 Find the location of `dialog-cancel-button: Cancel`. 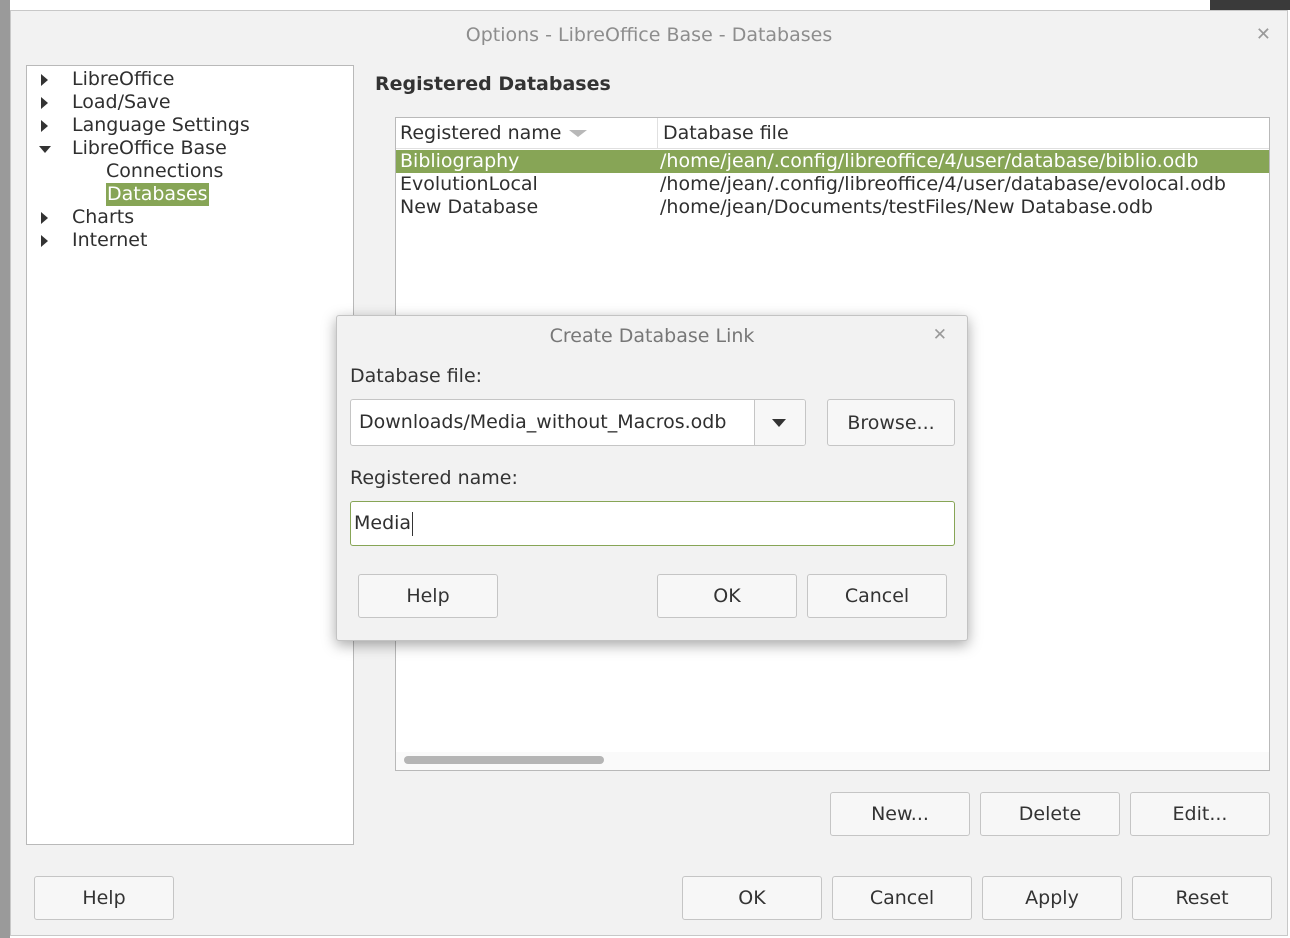

dialog-cancel-button: Cancel is located at coordinates (877, 596).